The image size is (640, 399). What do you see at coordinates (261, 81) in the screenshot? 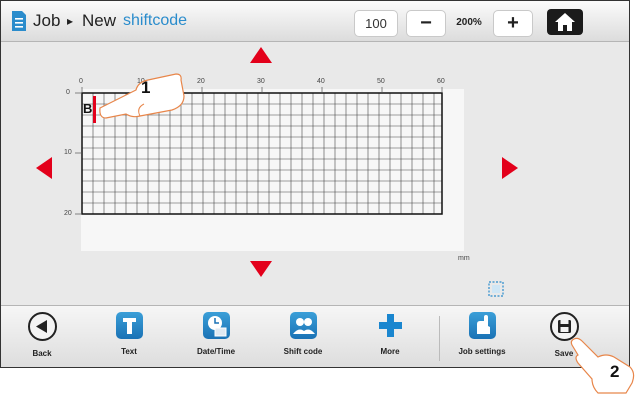
I see `ruler-x-label: 30` at bounding box center [261, 81].